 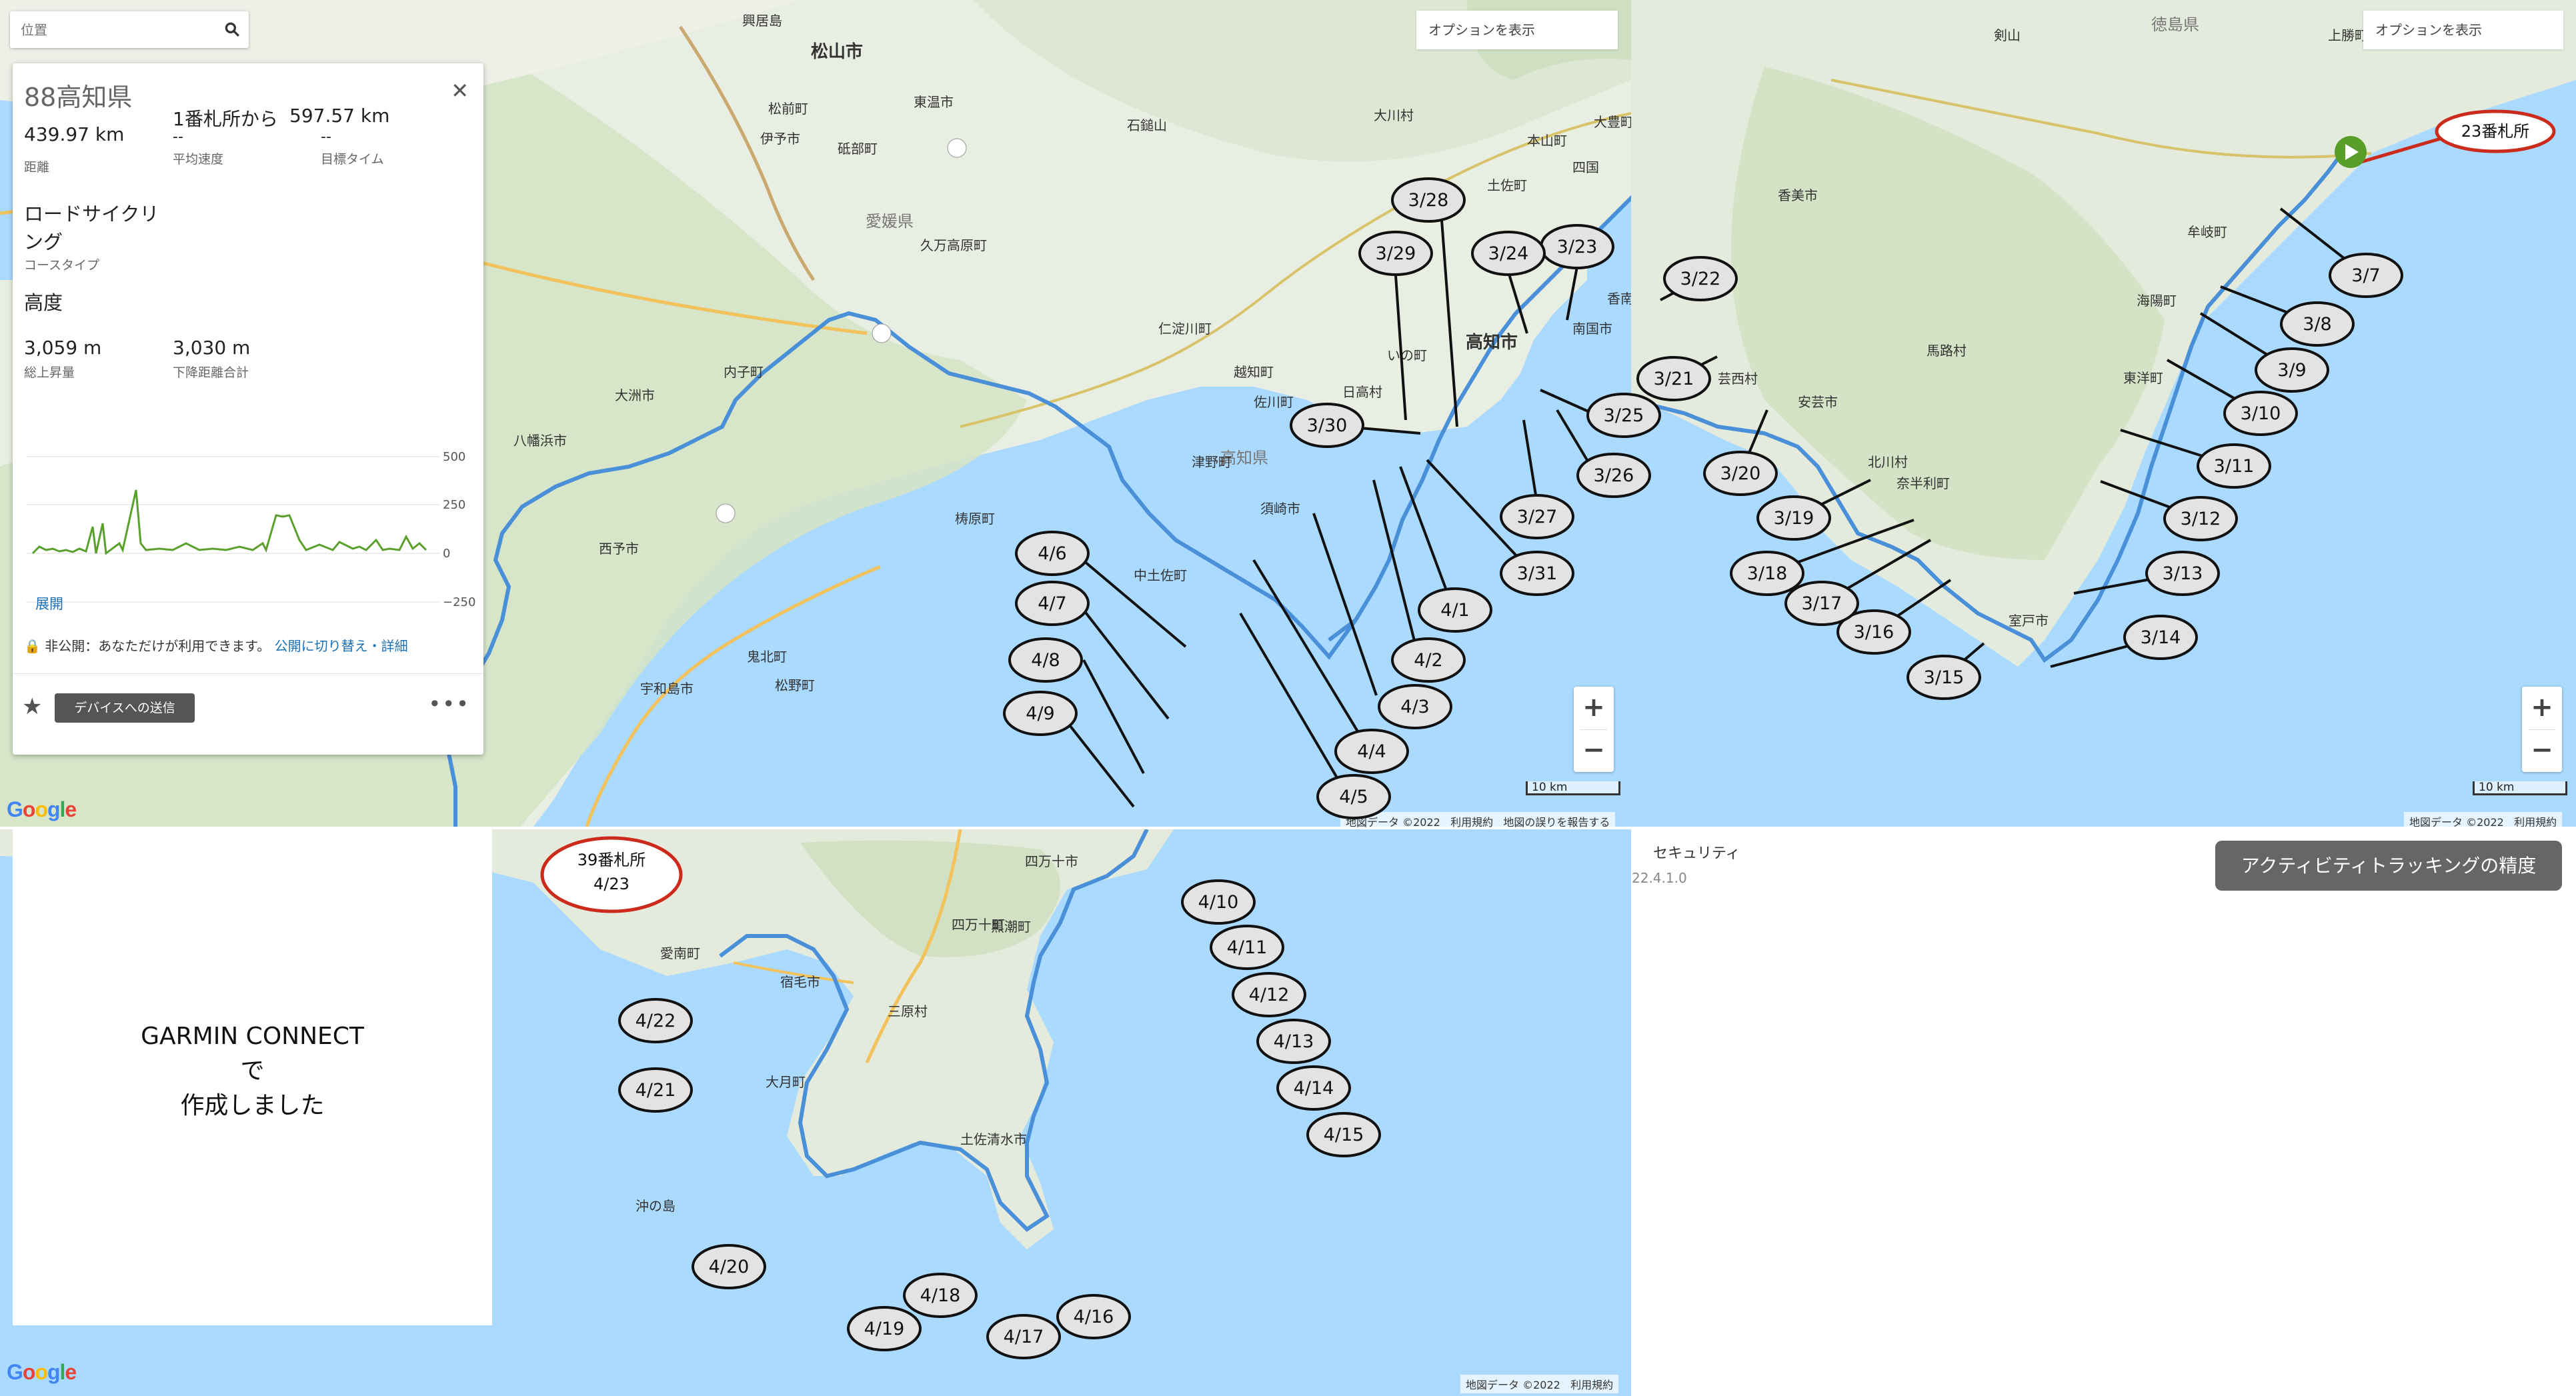 What do you see at coordinates (611, 860) in the screenshot?
I see `end-label-line1: 39番札所` at bounding box center [611, 860].